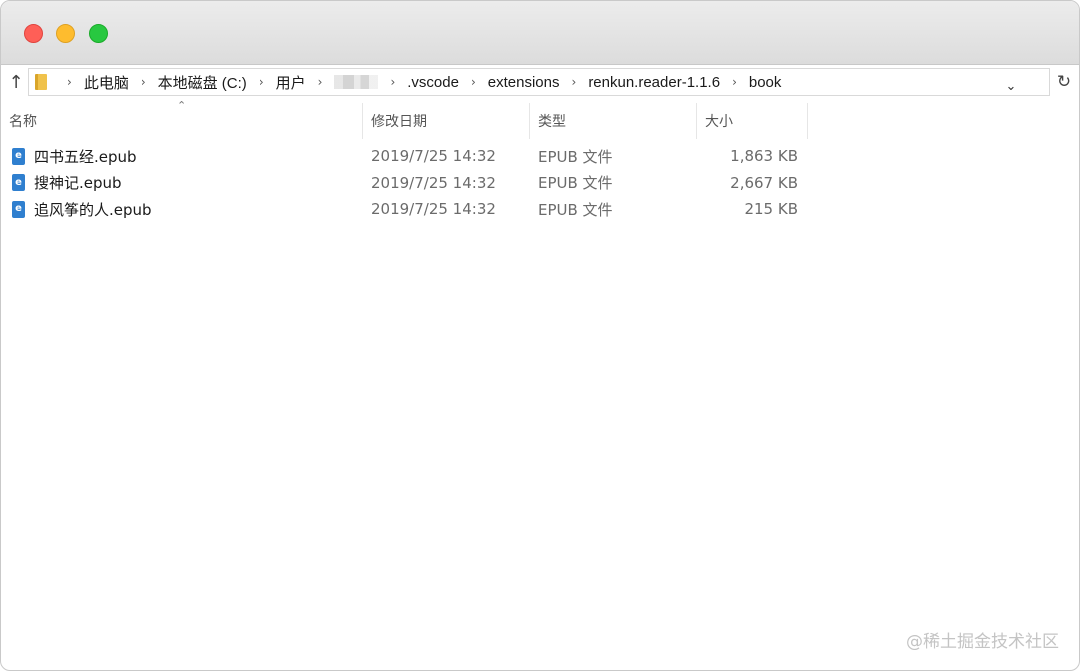 The image size is (1080, 671). What do you see at coordinates (1064, 82) in the screenshot?
I see `refresh-icon: ↻` at bounding box center [1064, 82].